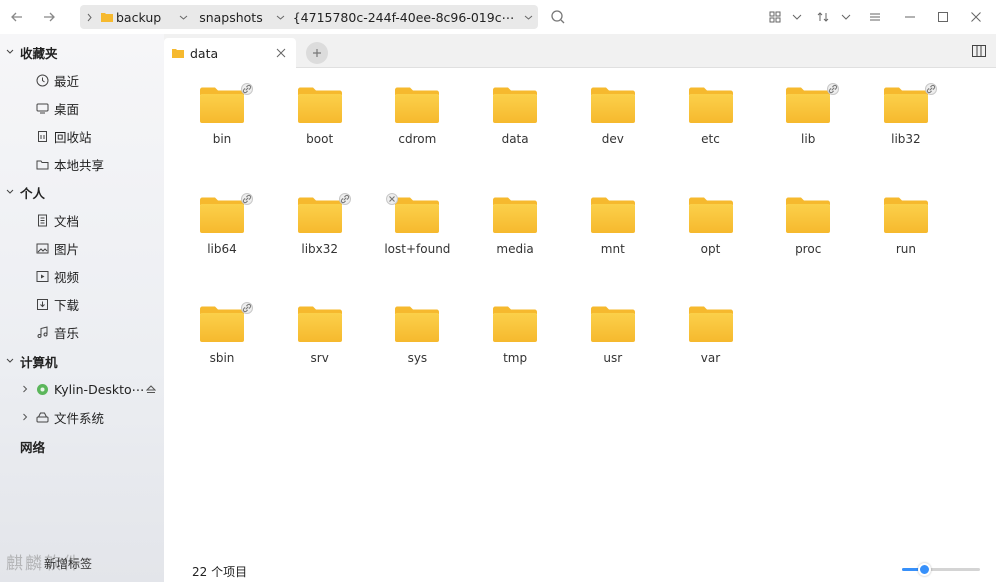  Describe the element at coordinates (42, 389) in the screenshot. I see `disk-icon` at that location.